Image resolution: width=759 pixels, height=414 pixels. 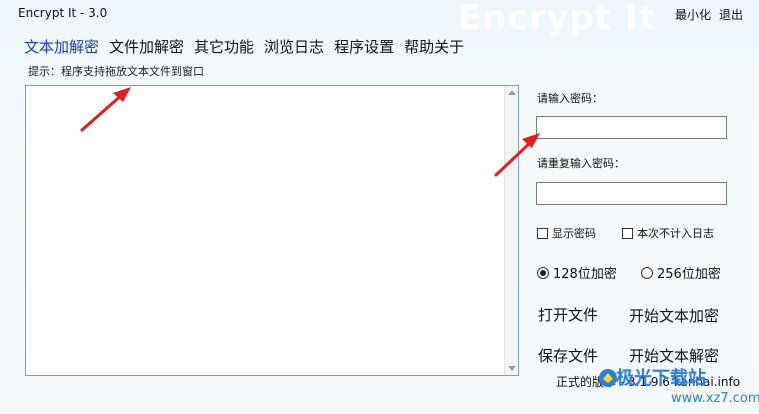 What do you see at coordinates (631, 193) in the screenshot?
I see `repeat-password-input` at bounding box center [631, 193].